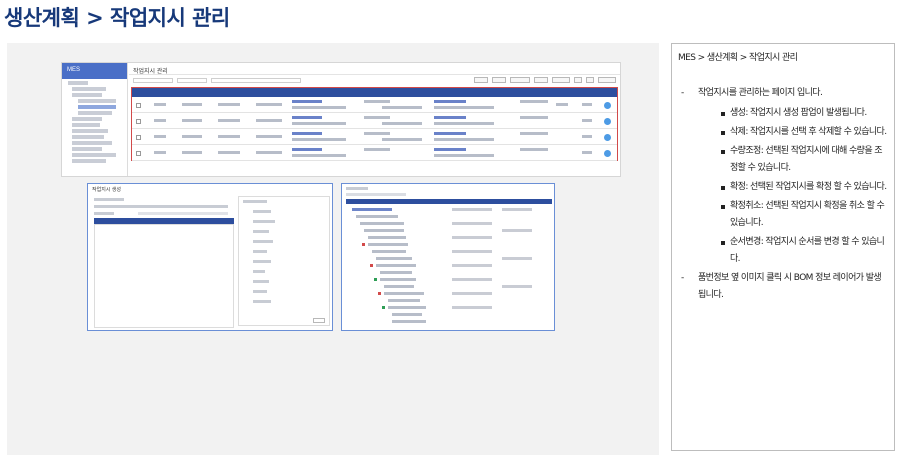 The width and height of the screenshot is (900, 455). Describe the element at coordinates (738, 58) in the screenshot. I see `breadcrumb: MES > 생산계획 > 작업지시 관리` at that location.